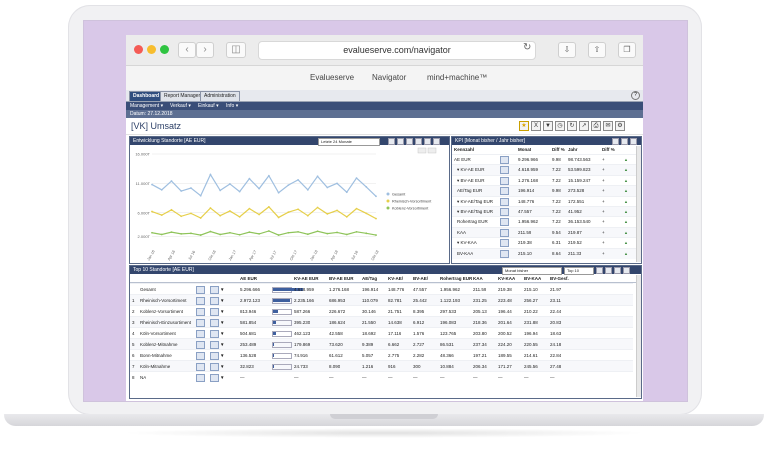  What do you see at coordinates (138, 49) in the screenshot?
I see `close-window-button` at bounding box center [138, 49].